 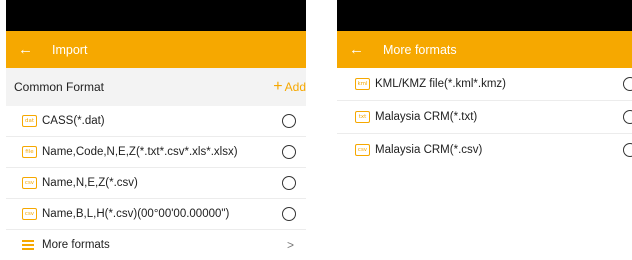 What do you see at coordinates (362, 117) in the screenshot?
I see `txt-file-icon: txt` at bounding box center [362, 117].